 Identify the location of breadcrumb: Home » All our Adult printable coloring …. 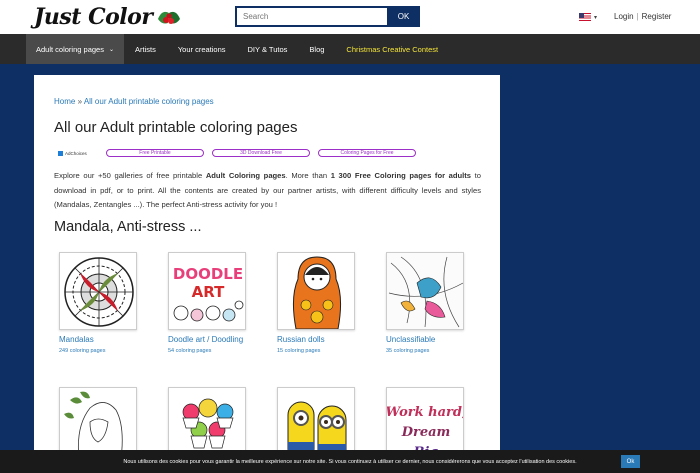
(134, 101).